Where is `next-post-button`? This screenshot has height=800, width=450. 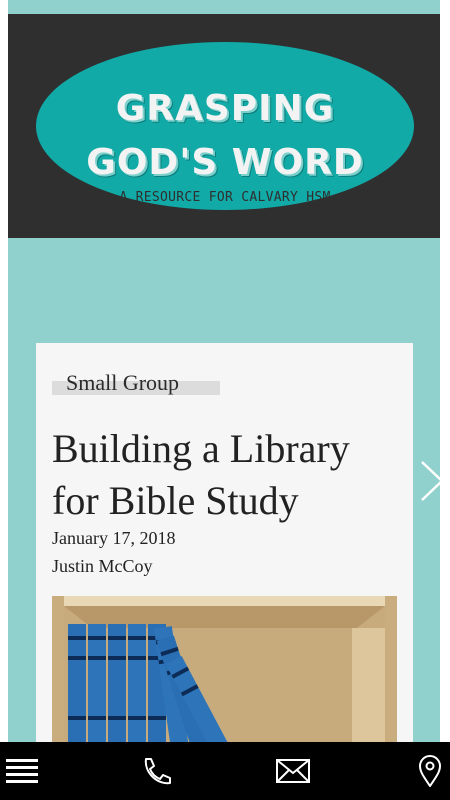
next-post-button is located at coordinates (431, 481).